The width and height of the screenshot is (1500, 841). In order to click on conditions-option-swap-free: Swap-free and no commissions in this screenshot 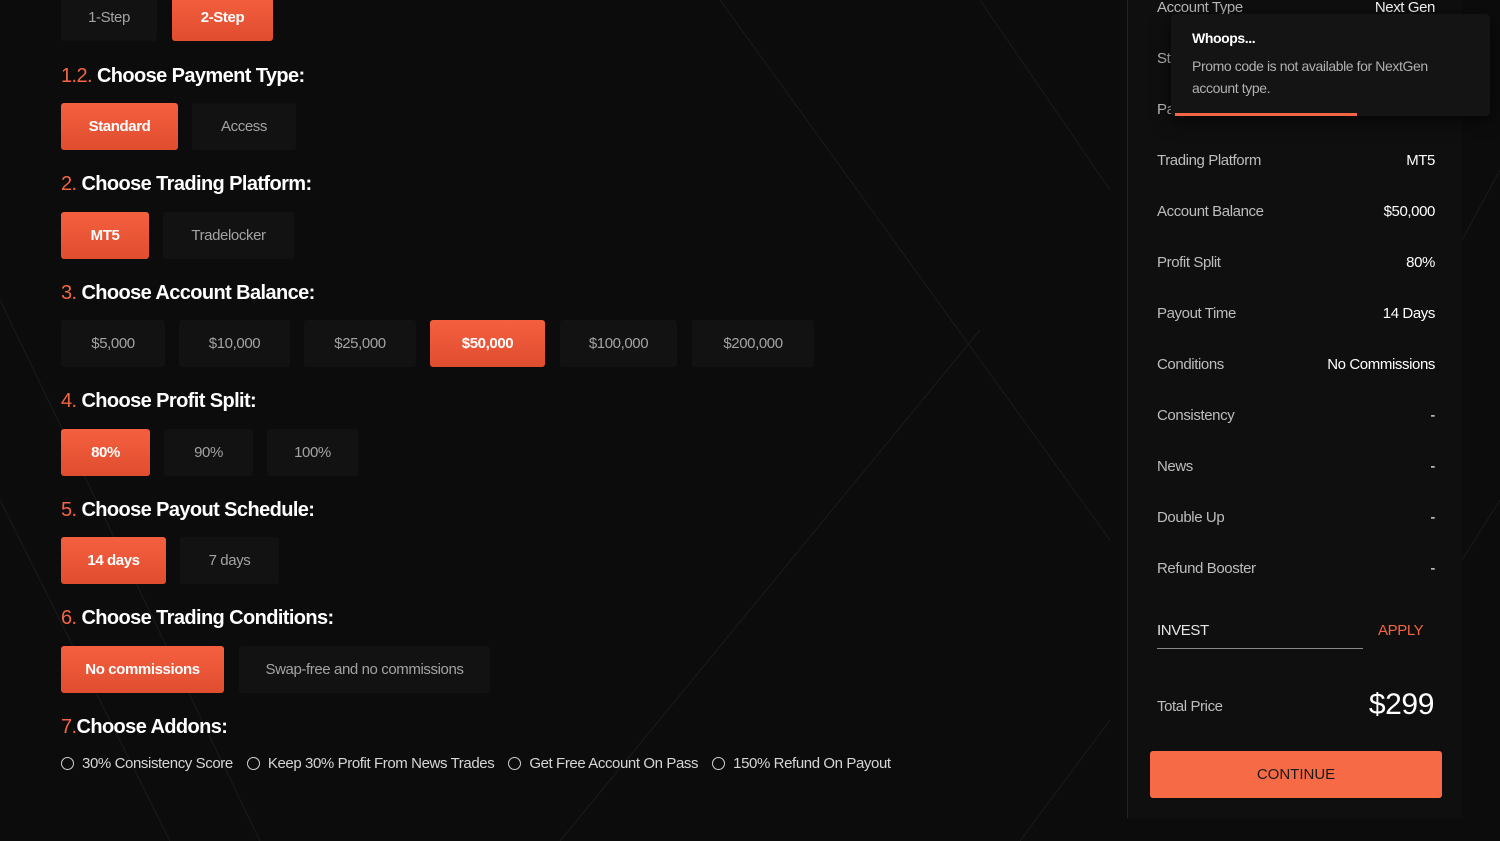, I will do `click(364, 669)`.